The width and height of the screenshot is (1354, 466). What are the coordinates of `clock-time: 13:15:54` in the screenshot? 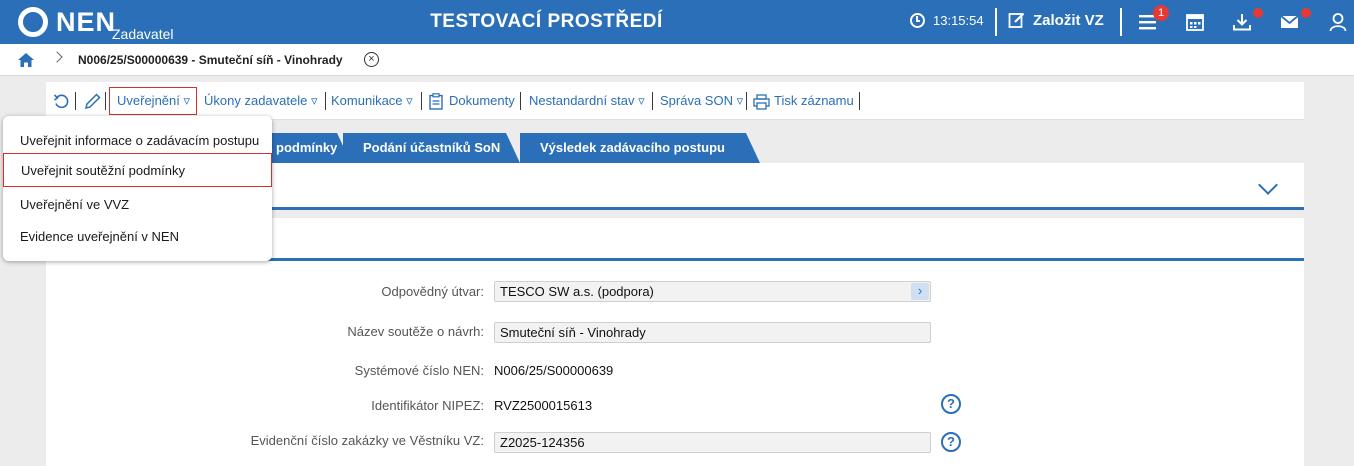 It's located at (958, 20).